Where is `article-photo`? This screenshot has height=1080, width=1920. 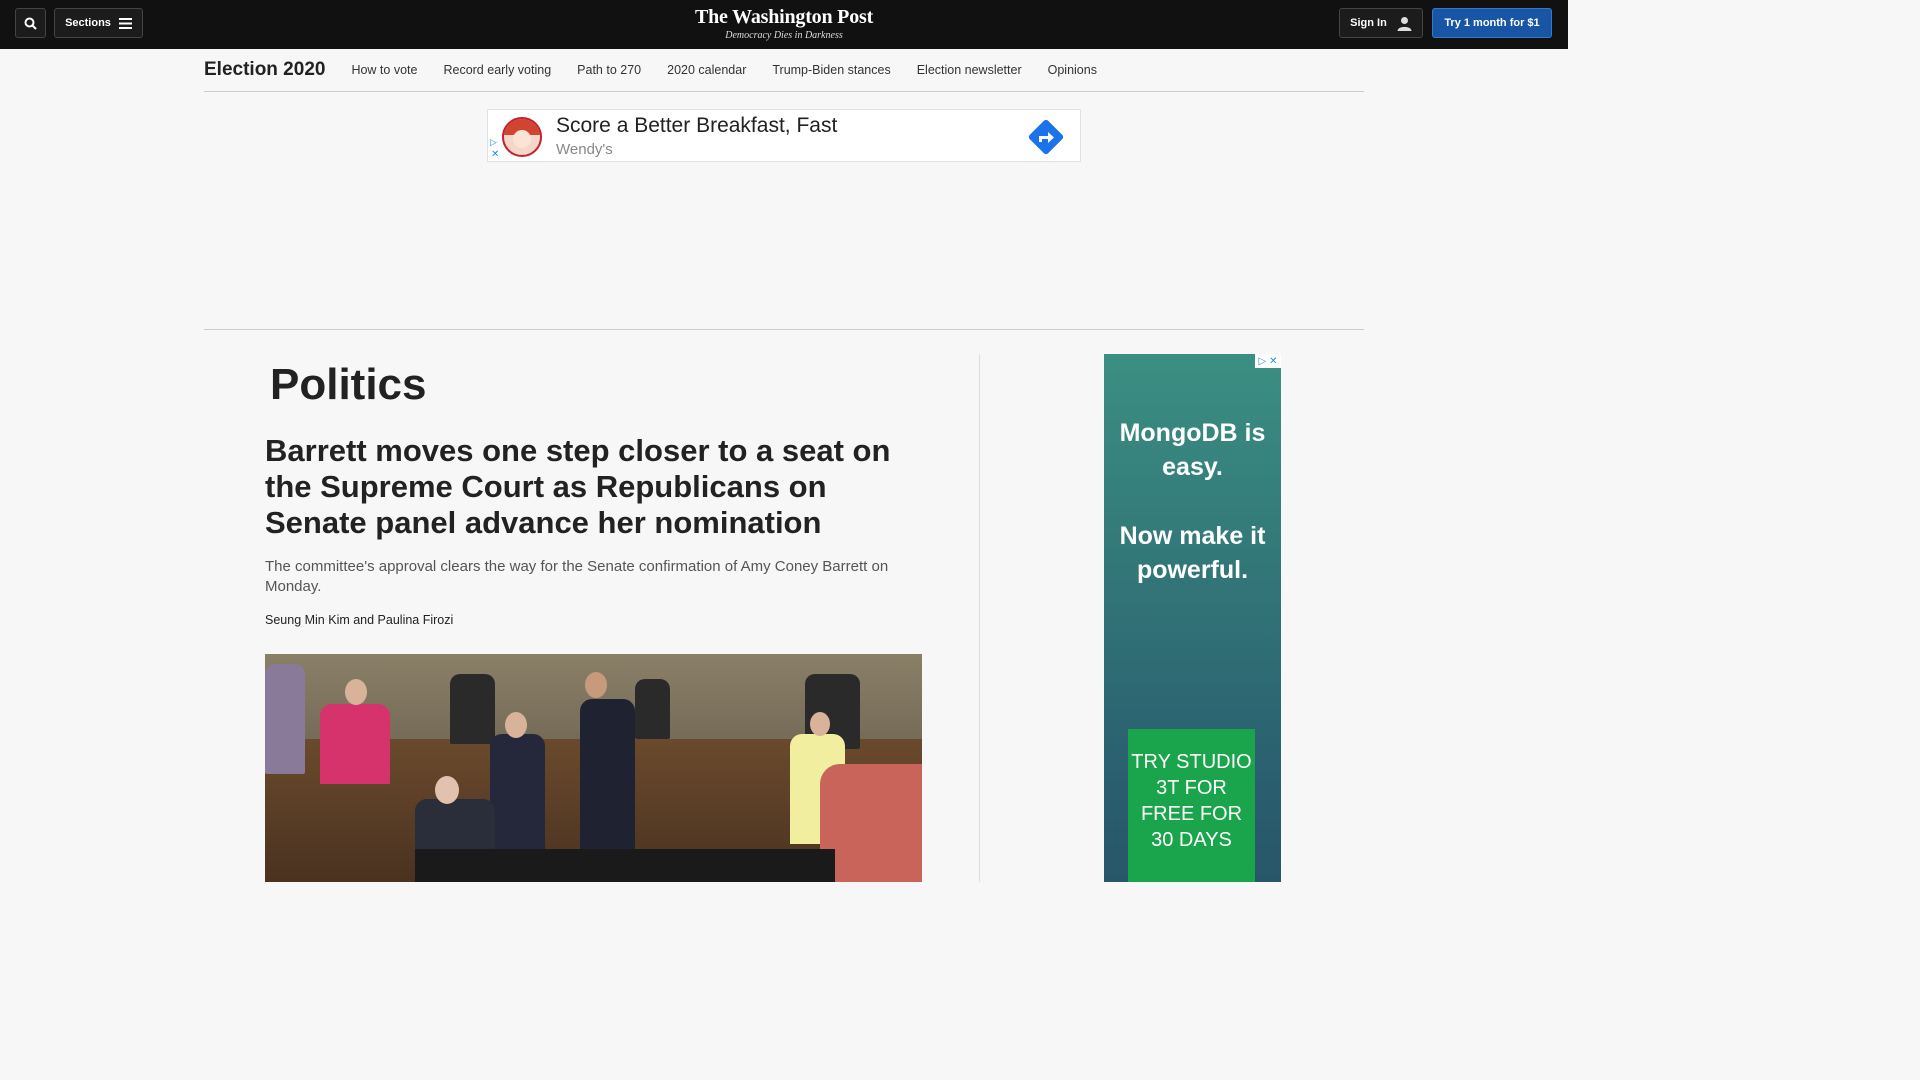
article-photo is located at coordinates (593, 768).